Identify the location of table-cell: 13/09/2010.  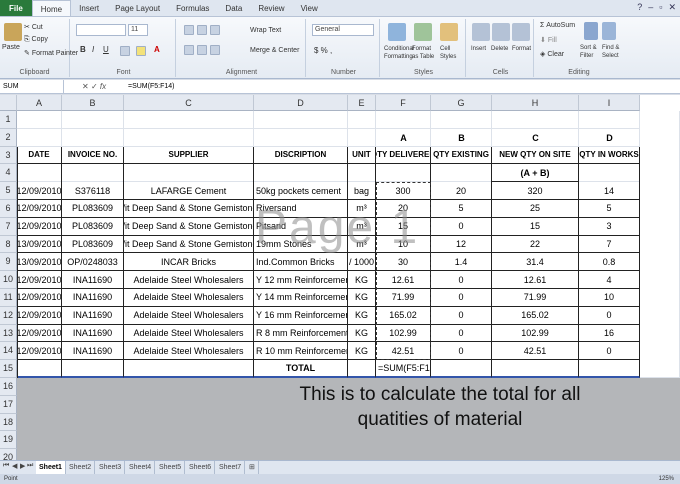
(39, 244).